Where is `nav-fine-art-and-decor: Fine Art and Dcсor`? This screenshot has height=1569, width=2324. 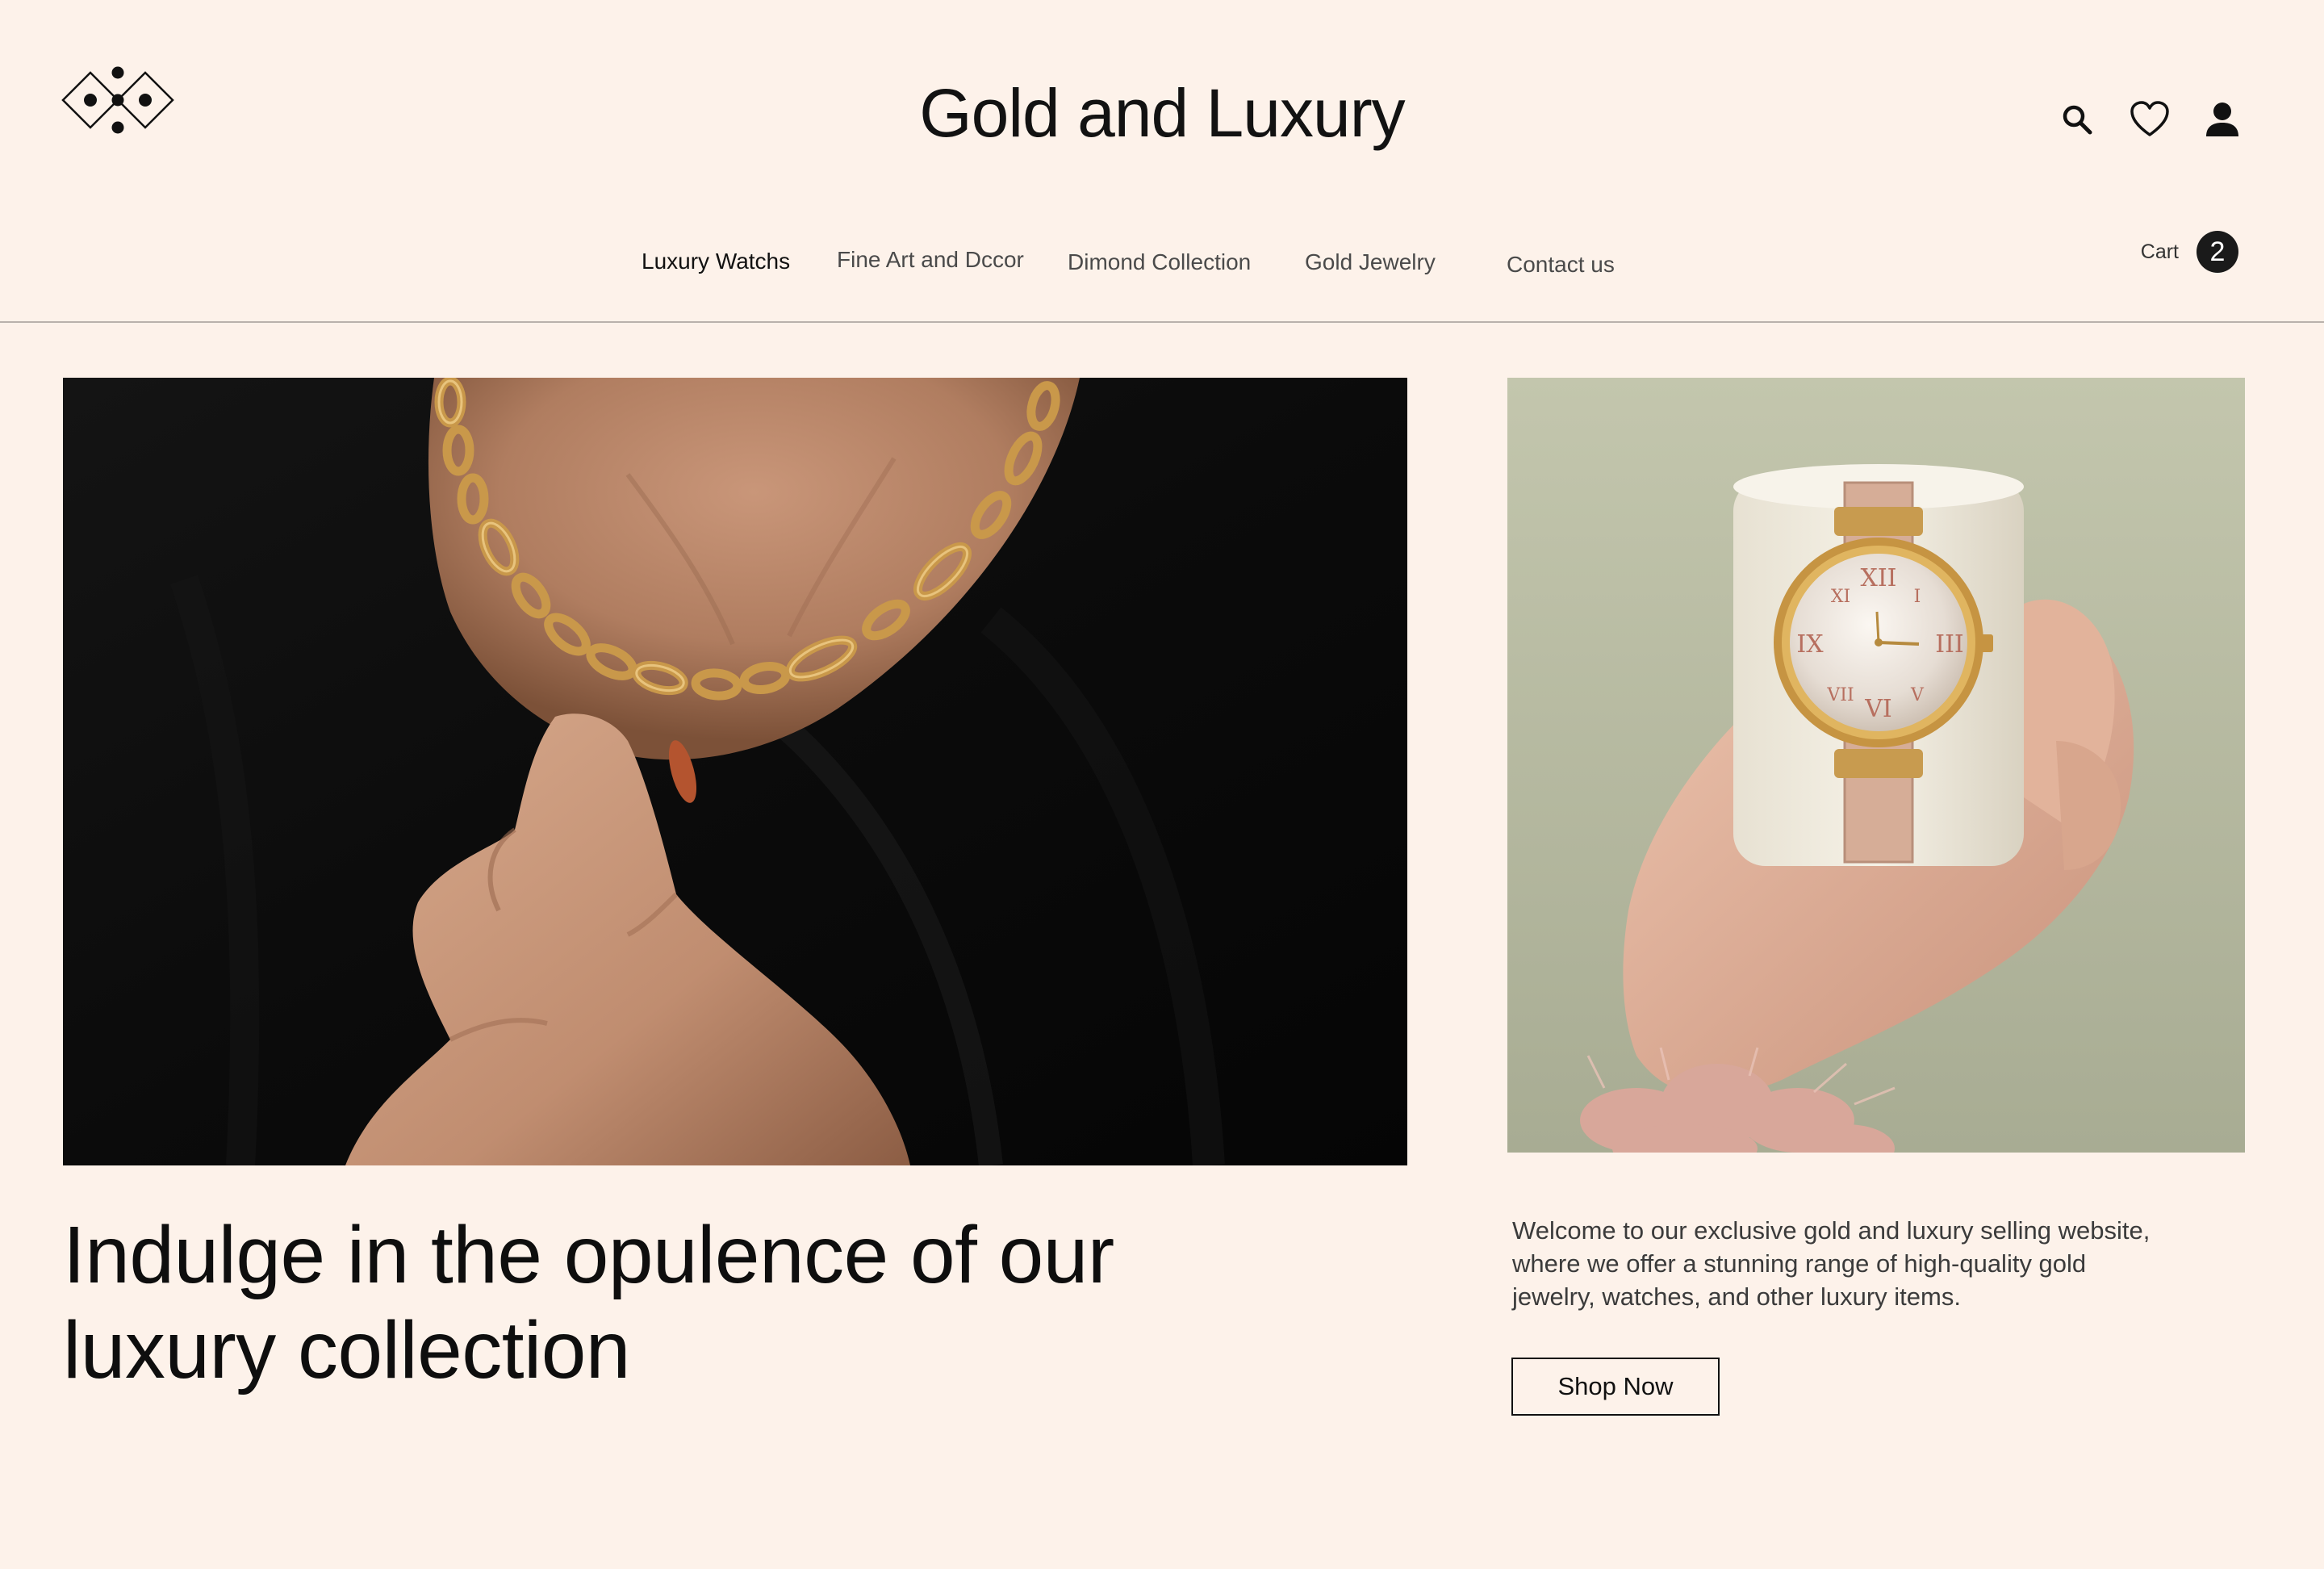
nav-fine-art-and-decor: Fine Art and Dcсor is located at coordinates (930, 260).